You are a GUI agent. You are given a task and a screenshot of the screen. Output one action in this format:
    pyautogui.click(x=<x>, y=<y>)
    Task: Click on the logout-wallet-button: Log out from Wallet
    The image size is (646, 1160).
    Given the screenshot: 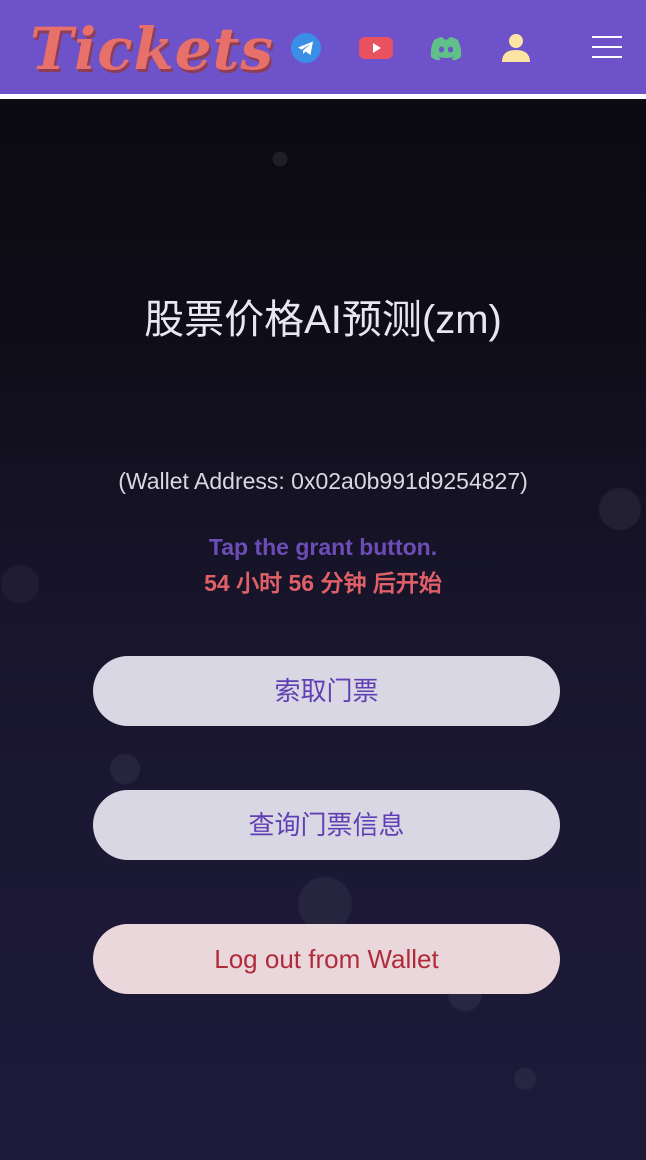 What is the action you would take?
    pyautogui.click(x=326, y=959)
    